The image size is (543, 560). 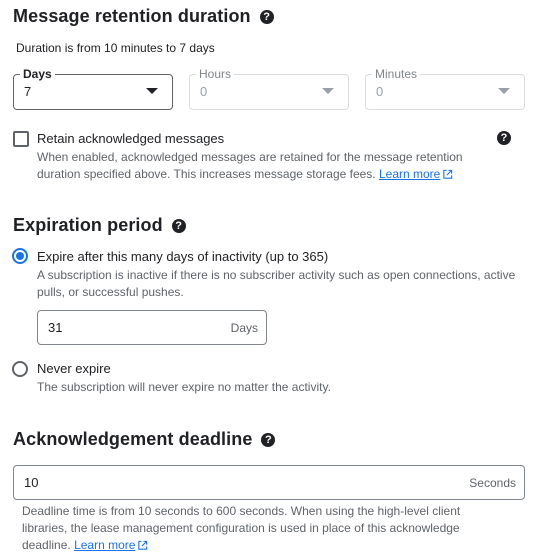 What do you see at coordinates (37, 74) in the screenshot?
I see `days-label: Days` at bounding box center [37, 74].